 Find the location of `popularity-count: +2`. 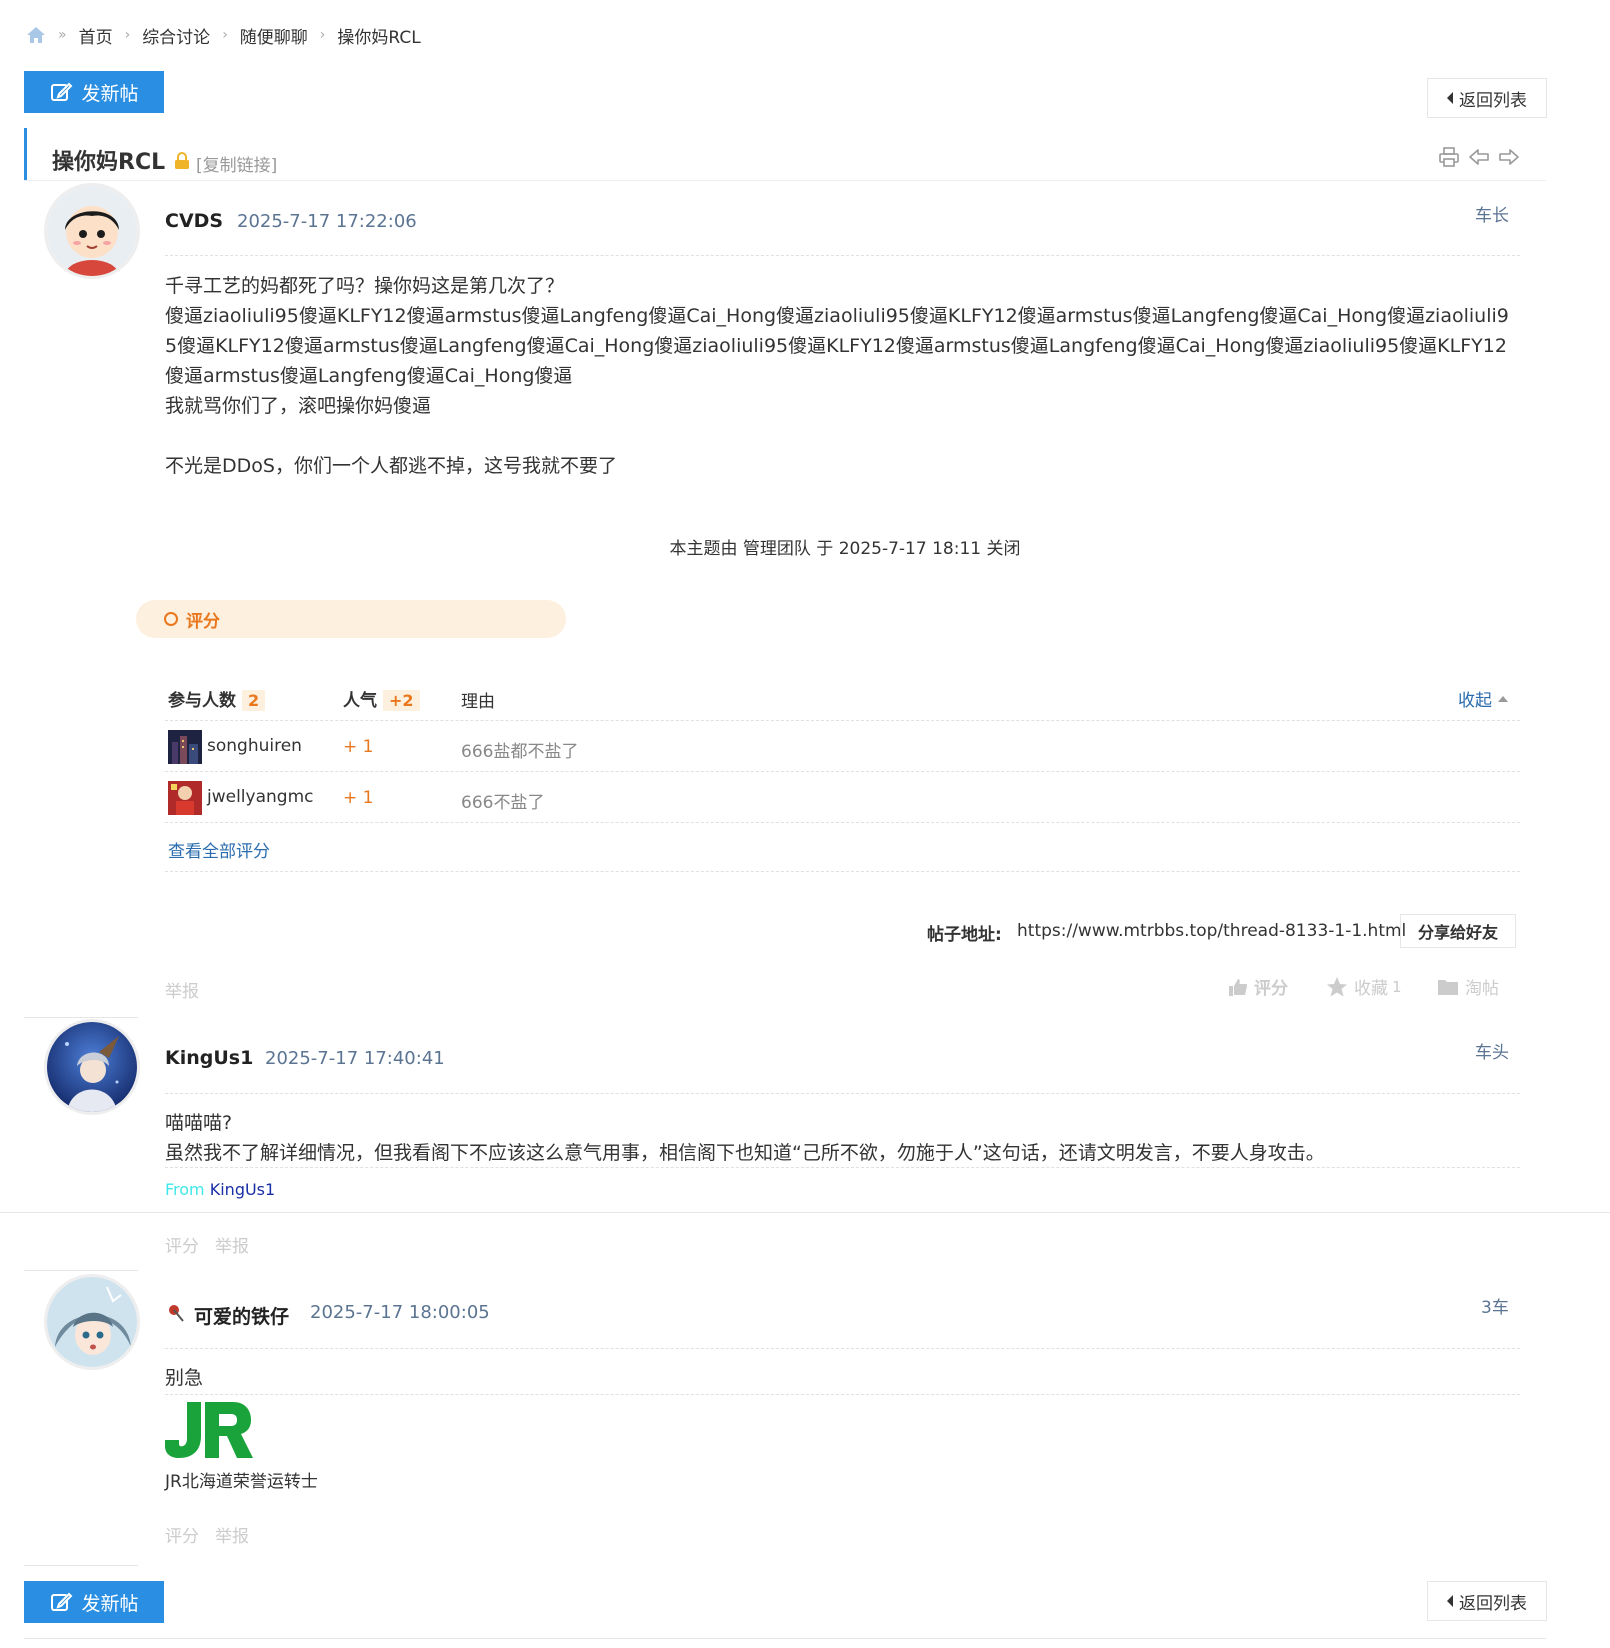

popularity-count: +2 is located at coordinates (401, 700).